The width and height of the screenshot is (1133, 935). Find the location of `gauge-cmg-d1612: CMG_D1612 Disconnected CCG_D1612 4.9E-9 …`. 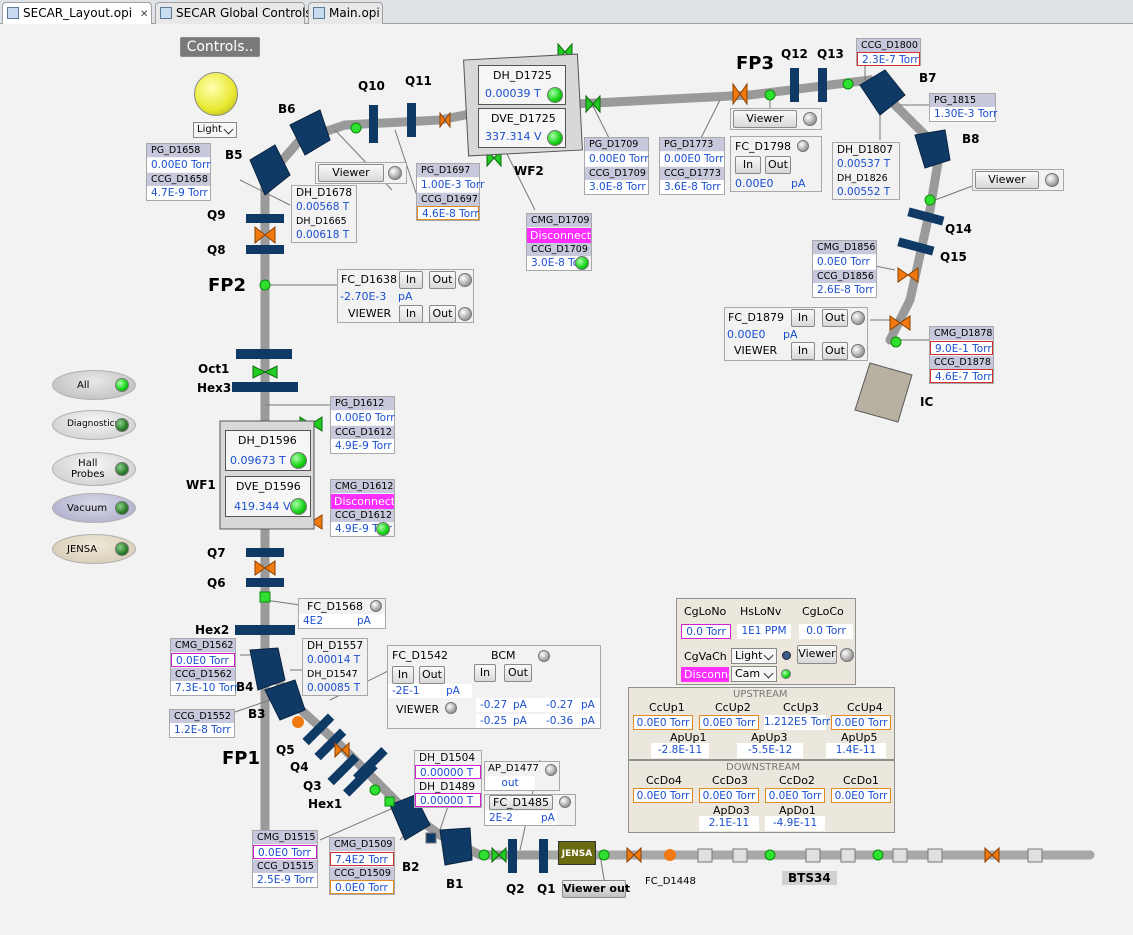

gauge-cmg-d1612: CMG_D1612 Disconnected CCG_D1612 4.9E-9 … is located at coordinates (362, 508).